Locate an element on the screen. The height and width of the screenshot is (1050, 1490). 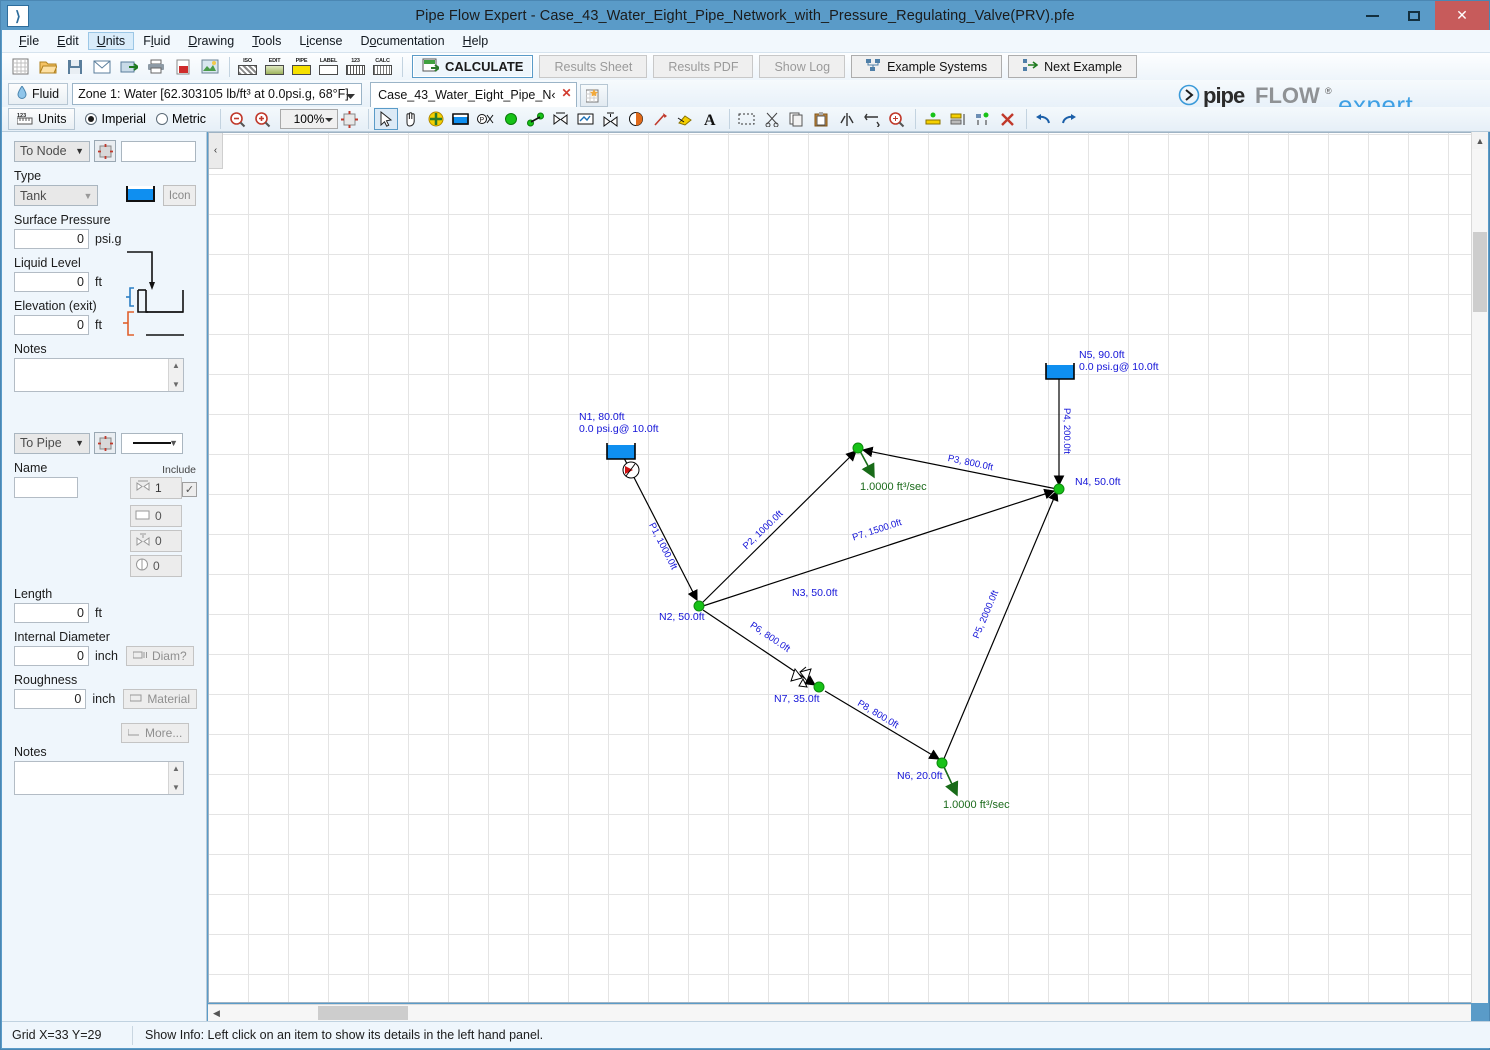
add-fitting-tool is located at coordinates (561, 119).